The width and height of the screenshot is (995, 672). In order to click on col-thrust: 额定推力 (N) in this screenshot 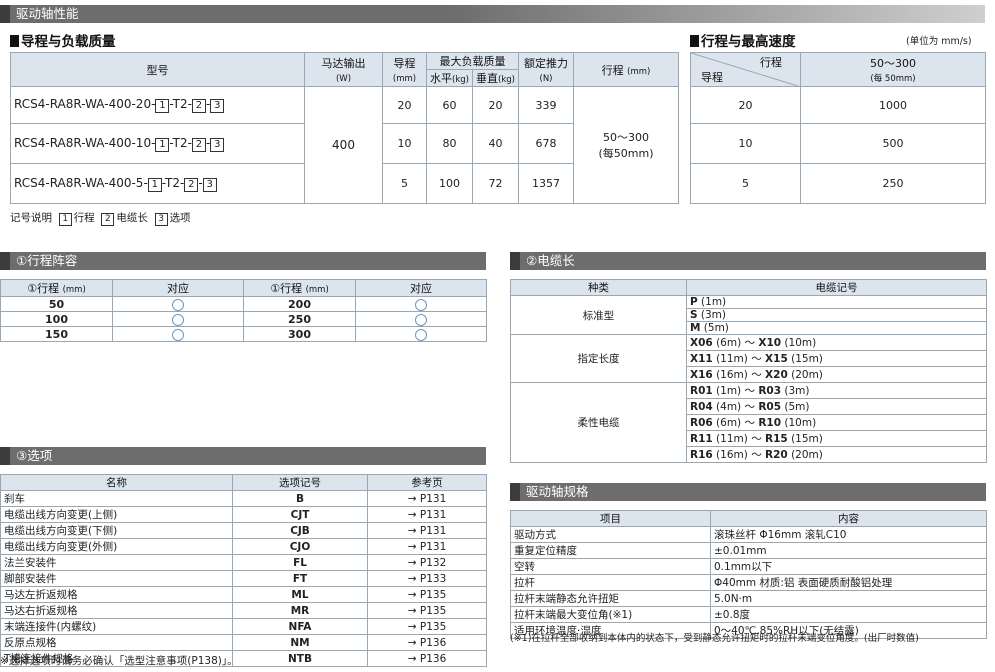, I will do `click(546, 69)`.